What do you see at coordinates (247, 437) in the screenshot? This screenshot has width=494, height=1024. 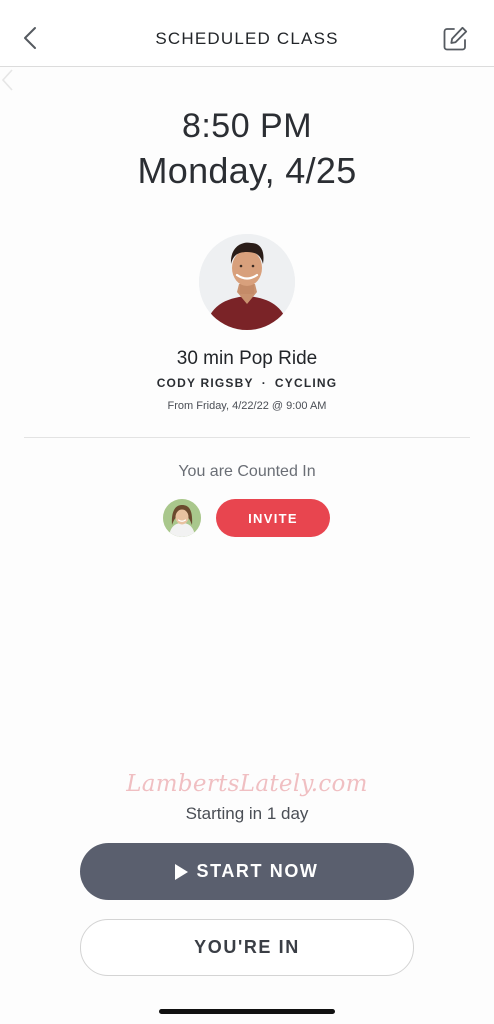 I see `section-divider` at bounding box center [247, 437].